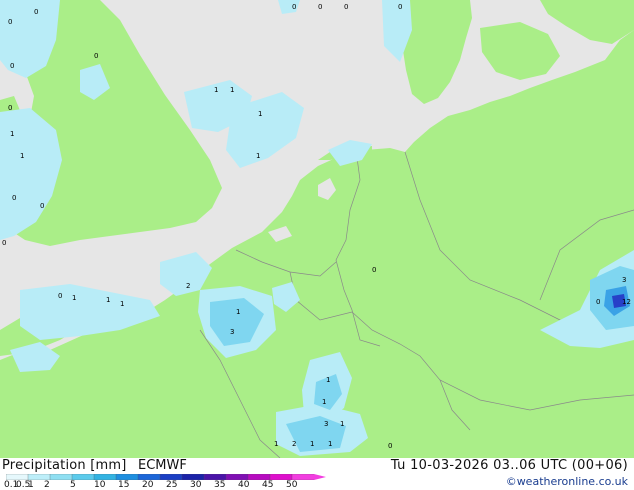 This screenshot has width=634, height=490. What do you see at coordinates (64, 465) in the screenshot?
I see `map-title: Precipitation [mm]` at bounding box center [64, 465].